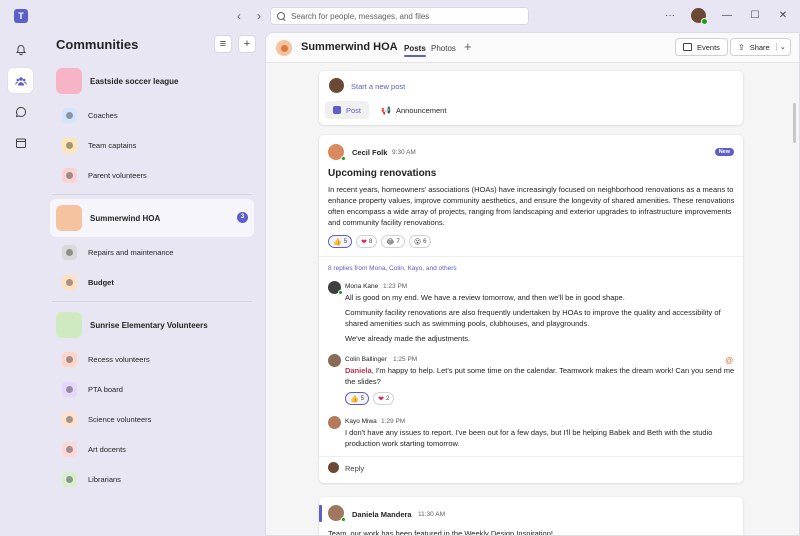 This screenshot has height=536, width=800. Describe the element at coordinates (152, 175) in the screenshot. I see `channel-parent-volunteers: Parent volunteers` at that location.